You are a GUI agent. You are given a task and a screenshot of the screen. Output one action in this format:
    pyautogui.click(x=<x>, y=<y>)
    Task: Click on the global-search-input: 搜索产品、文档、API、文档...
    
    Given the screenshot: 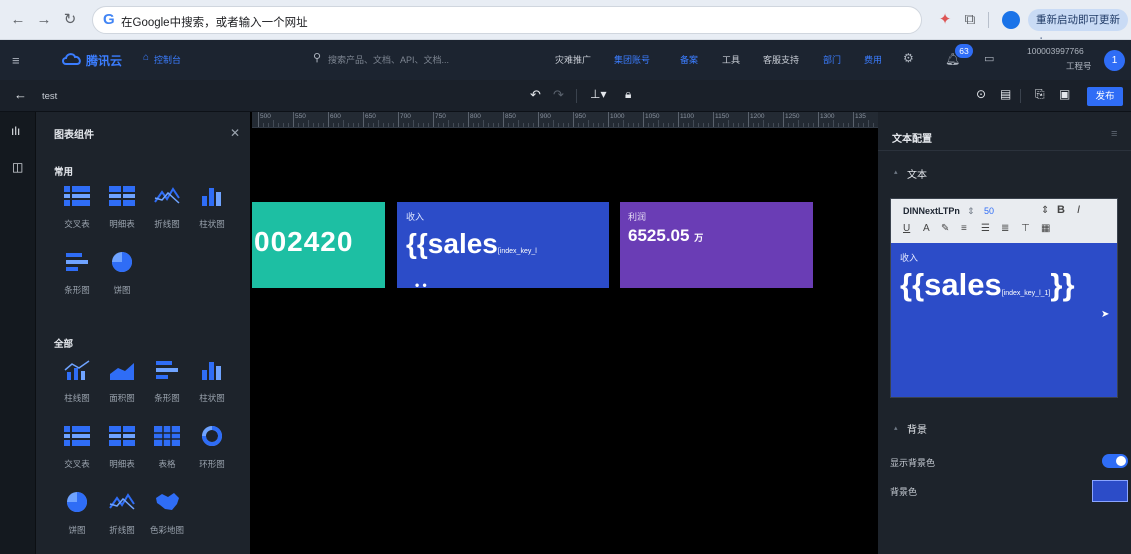 What is the action you would take?
    pyautogui.click(x=388, y=59)
    